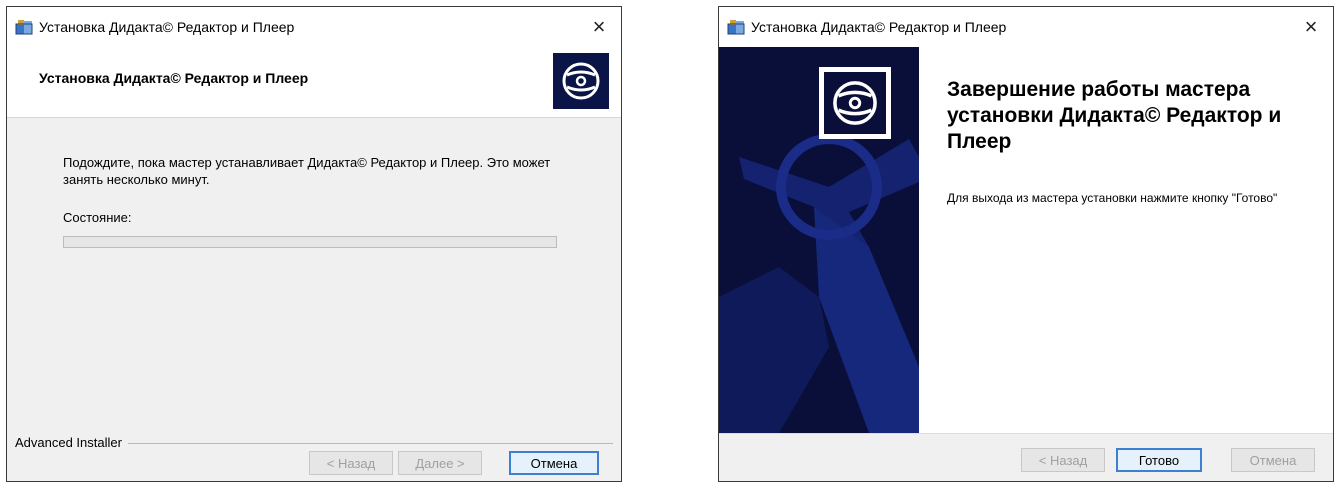 This screenshot has width=1340, height=490. What do you see at coordinates (97, 217) in the screenshot?
I see `state-label: Состояние:` at bounding box center [97, 217].